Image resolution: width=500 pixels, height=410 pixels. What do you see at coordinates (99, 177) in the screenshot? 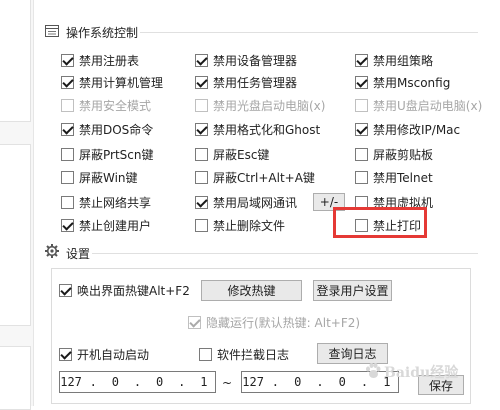
I see `os-option-item: 屏蔽Win键` at bounding box center [99, 177].